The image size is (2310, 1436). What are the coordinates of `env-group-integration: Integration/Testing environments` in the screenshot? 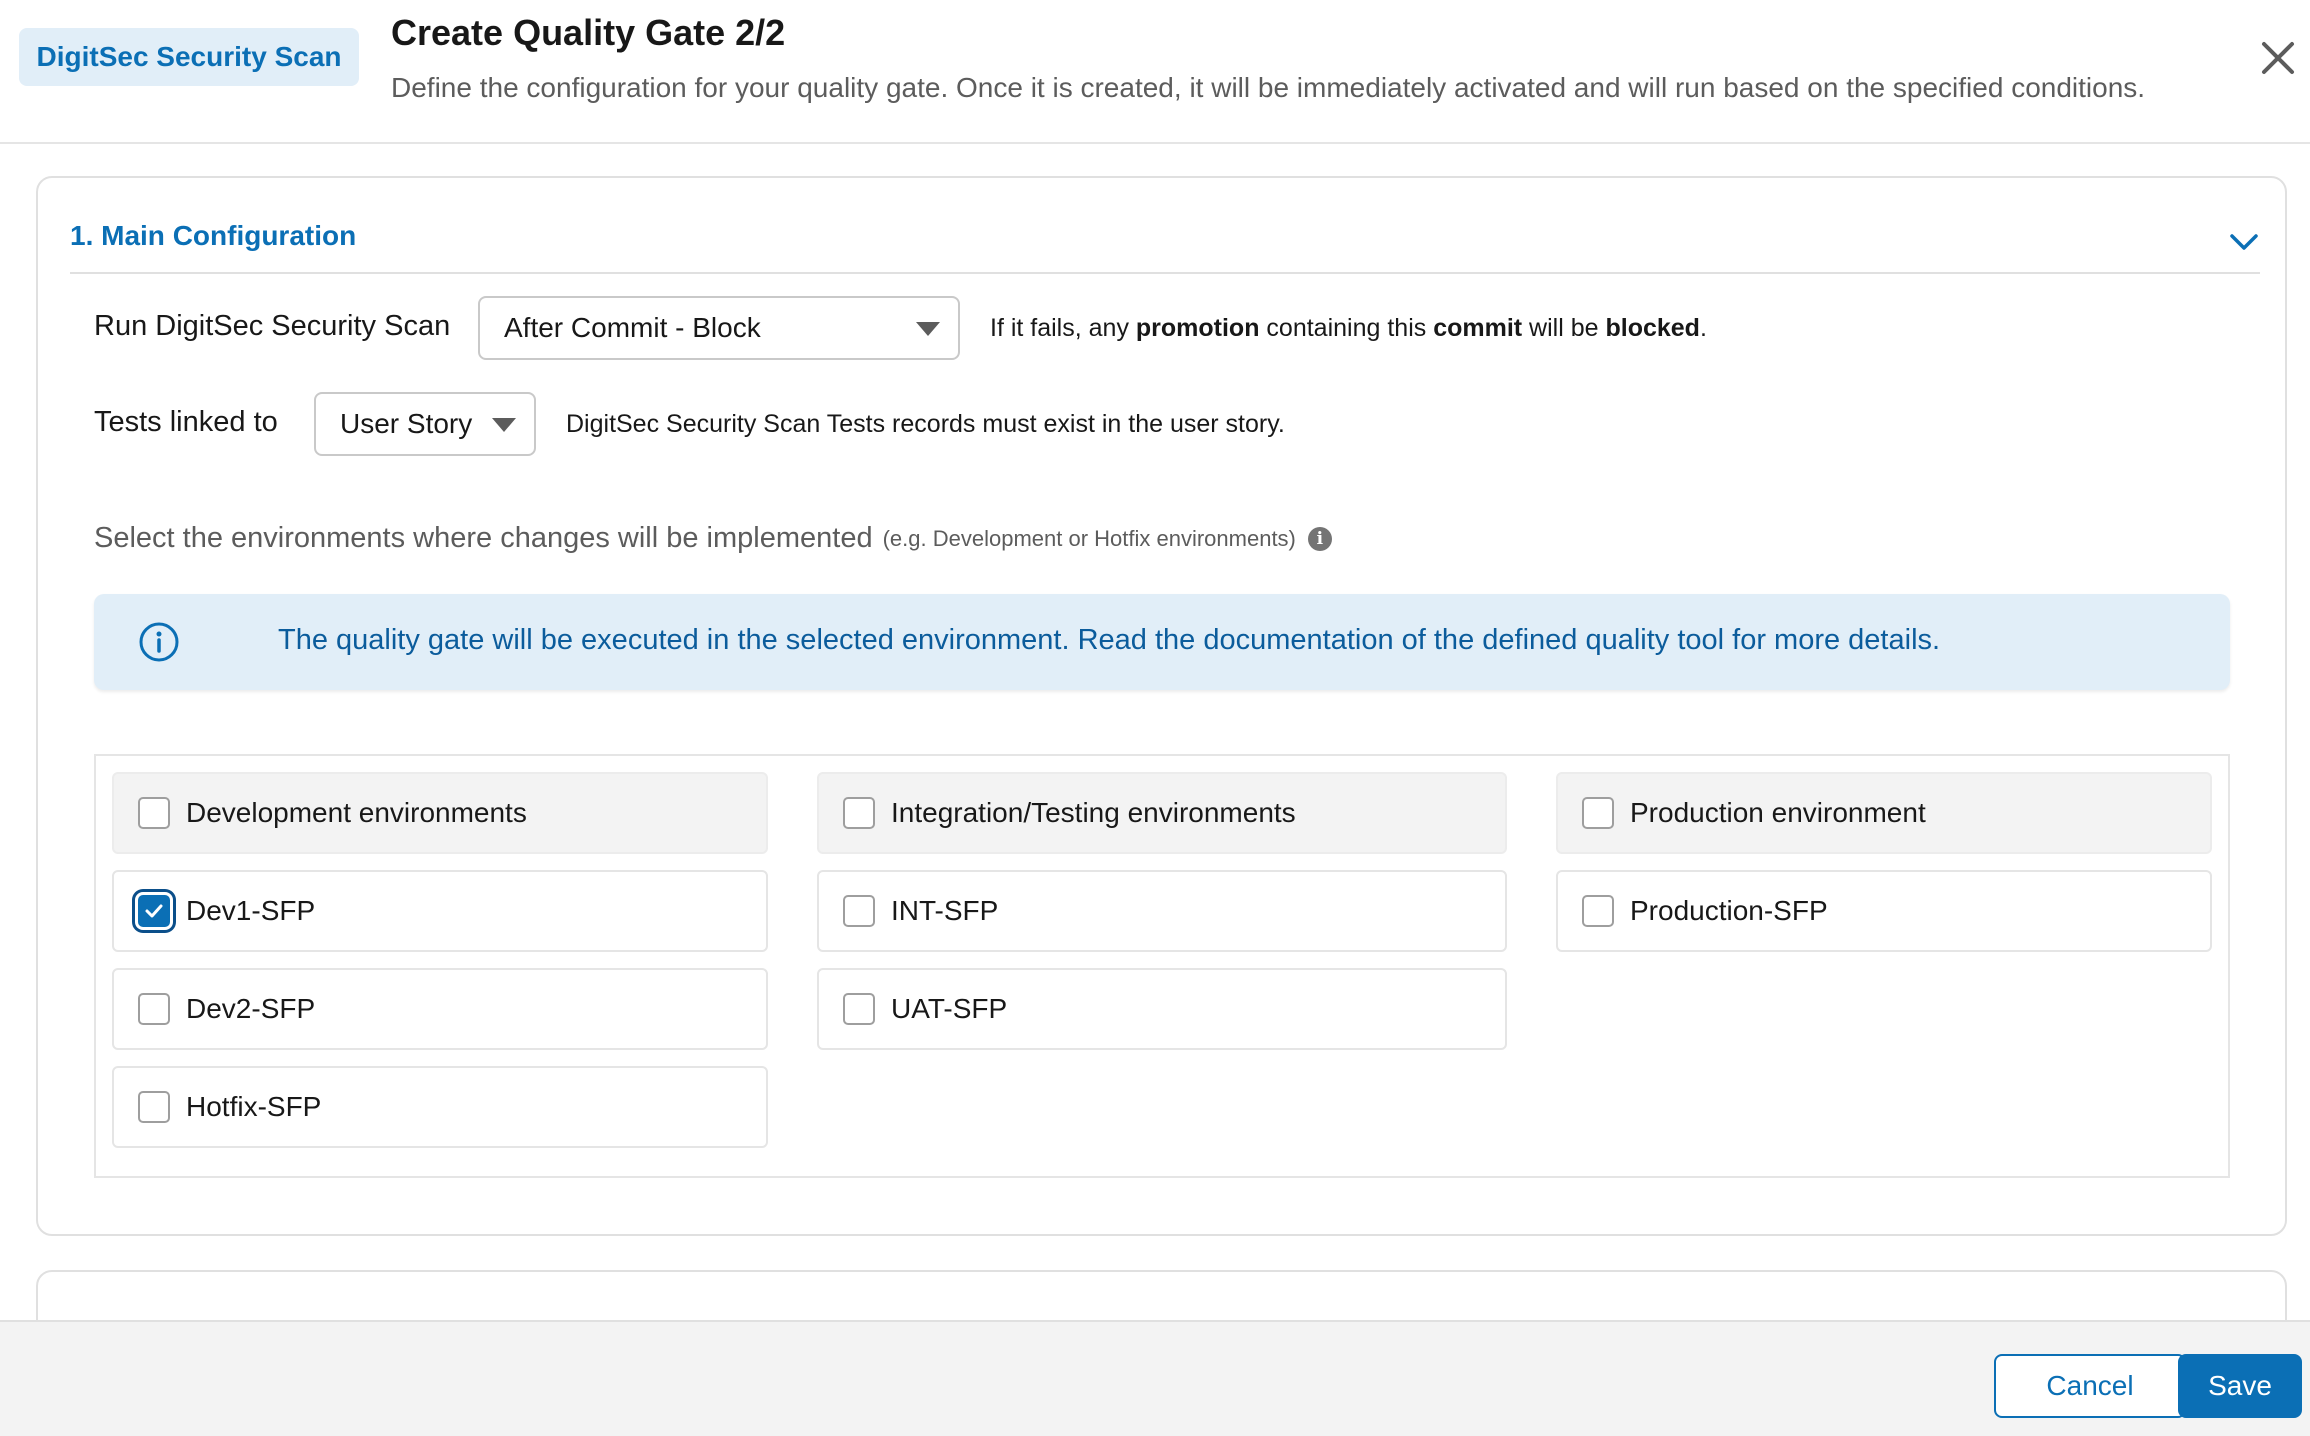 It's located at (1162, 813).